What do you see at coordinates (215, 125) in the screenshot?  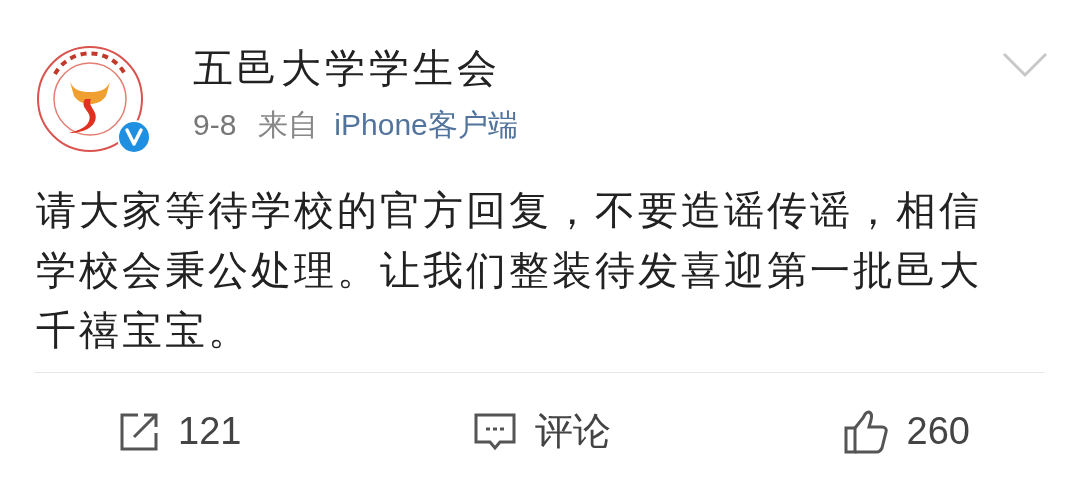 I see `post-date: 9-8` at bounding box center [215, 125].